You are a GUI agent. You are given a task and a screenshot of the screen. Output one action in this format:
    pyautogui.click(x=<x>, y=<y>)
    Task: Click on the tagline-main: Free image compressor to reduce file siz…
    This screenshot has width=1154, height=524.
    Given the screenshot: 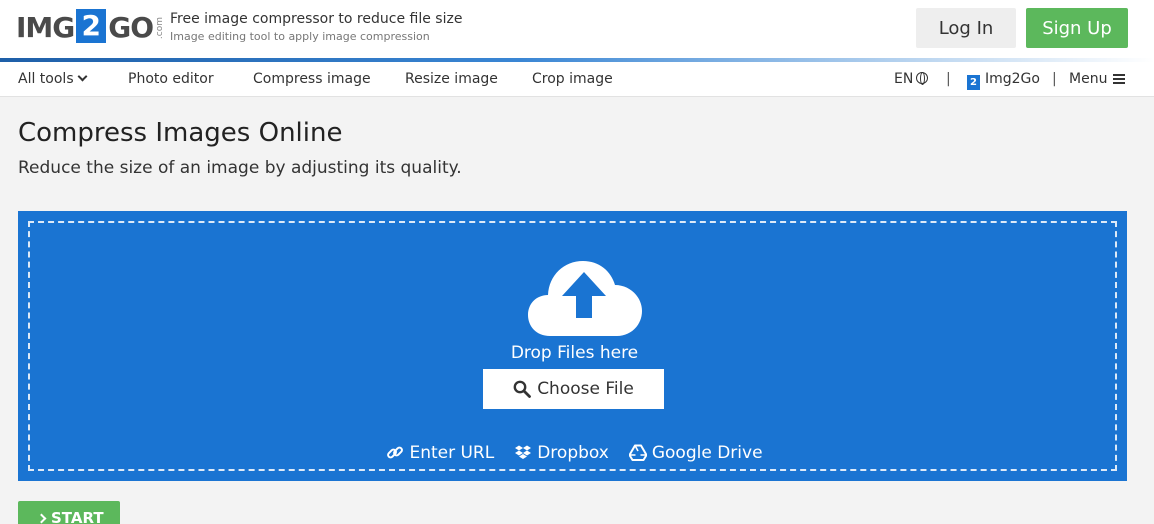 What is the action you would take?
    pyautogui.click(x=316, y=19)
    